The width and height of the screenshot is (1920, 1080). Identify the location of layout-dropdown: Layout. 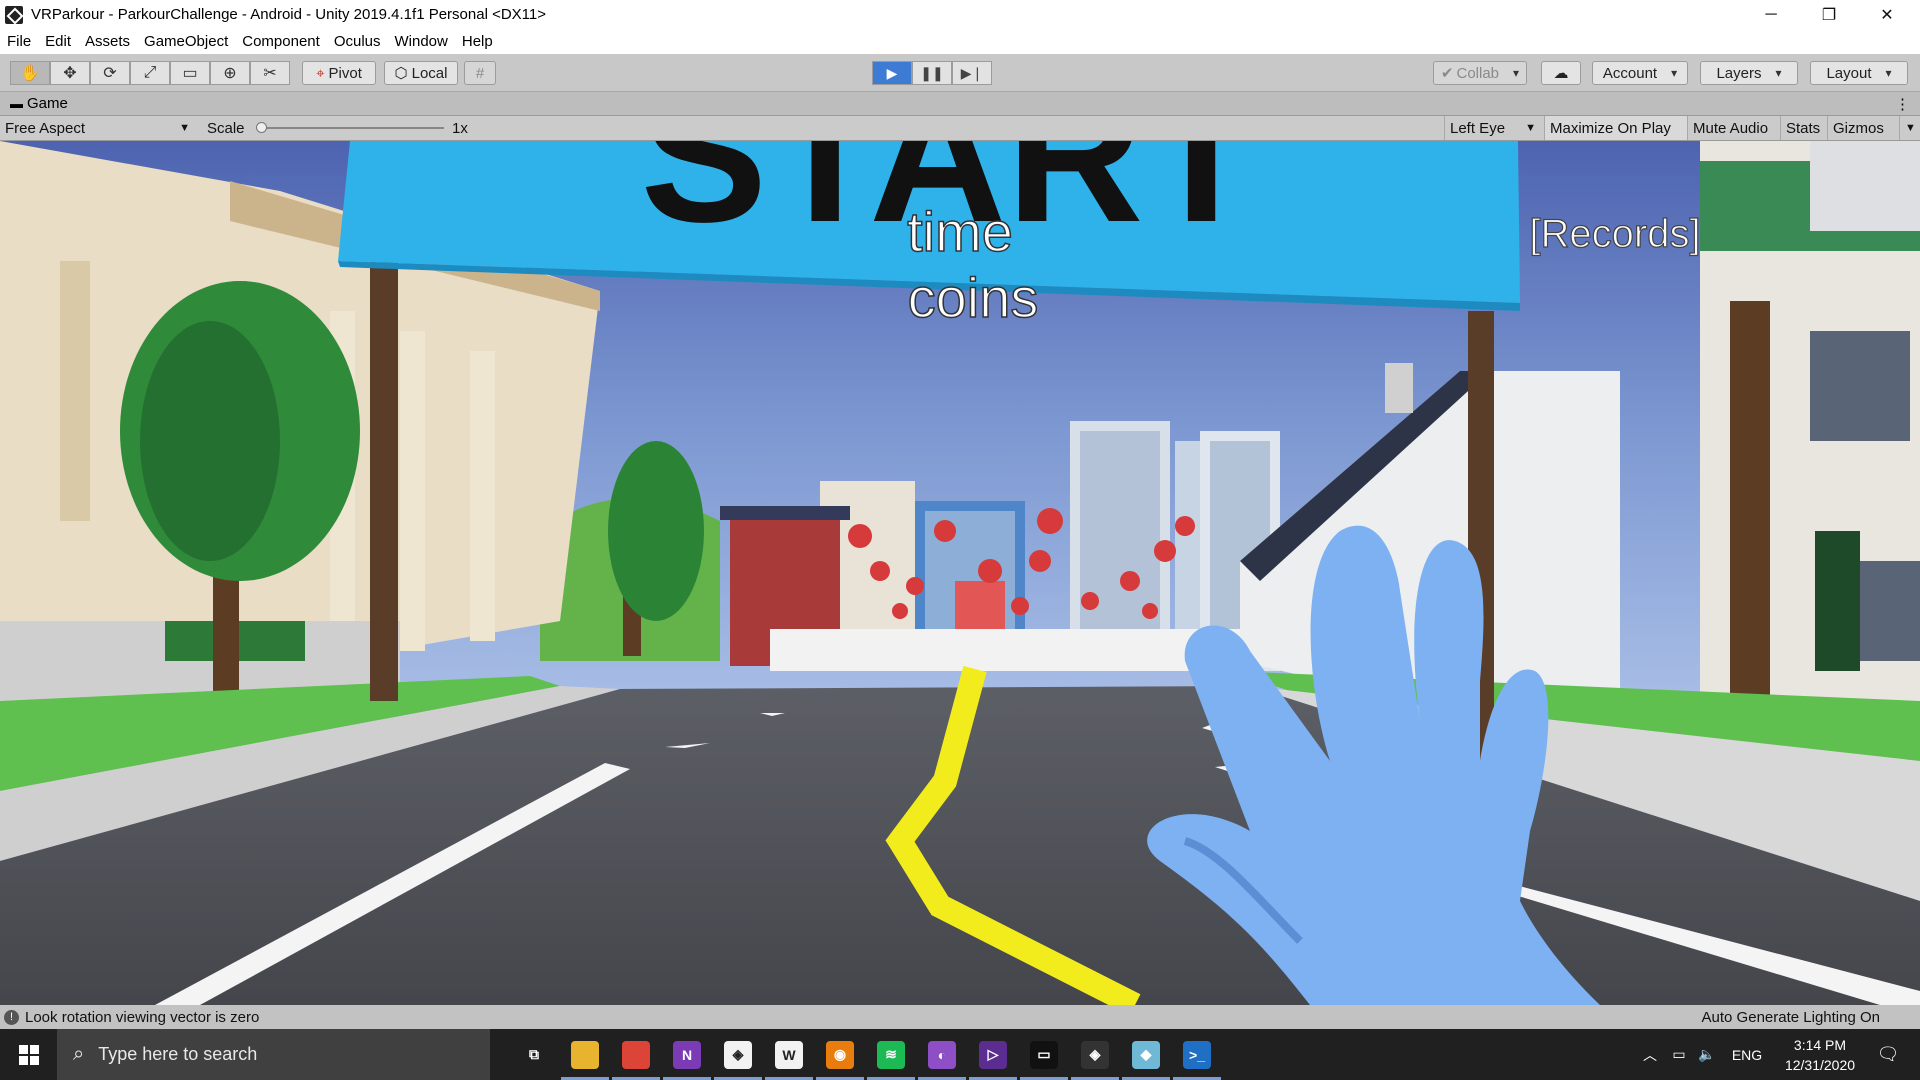
(1859, 73).